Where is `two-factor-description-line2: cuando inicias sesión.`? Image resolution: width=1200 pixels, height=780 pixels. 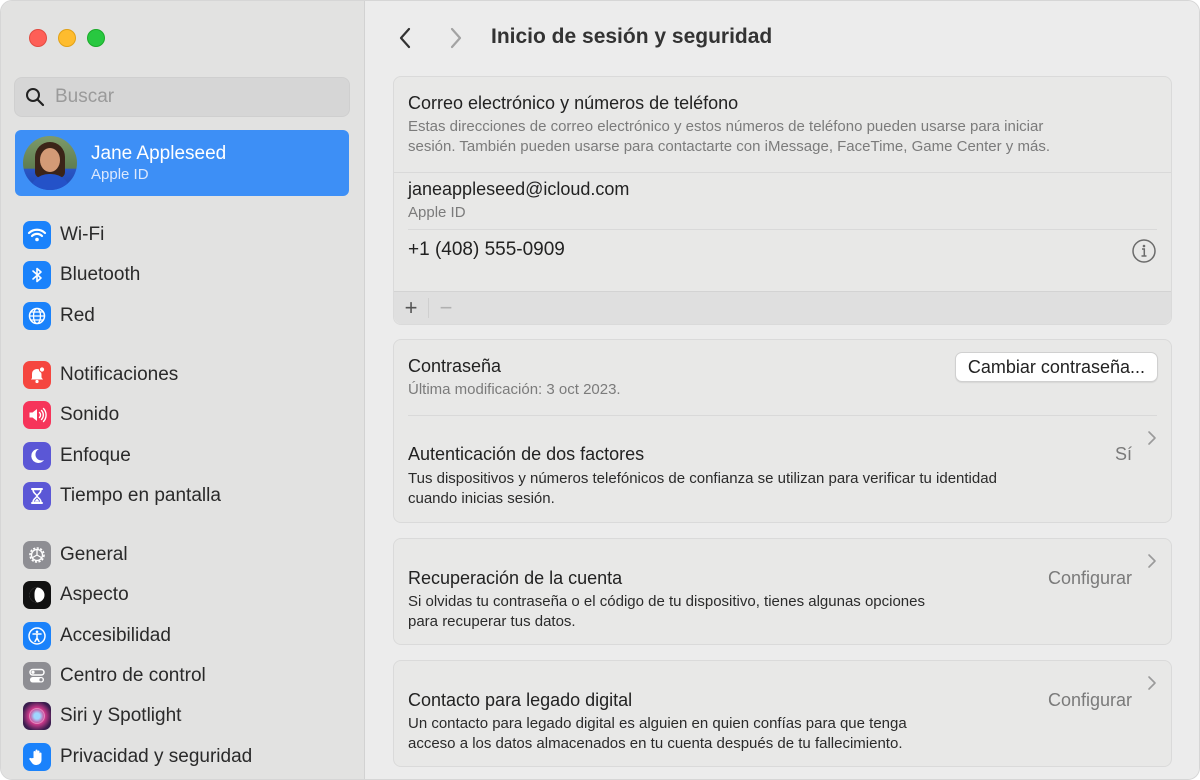 two-factor-description-line2: cuando inicias sesión. is located at coordinates (481, 498).